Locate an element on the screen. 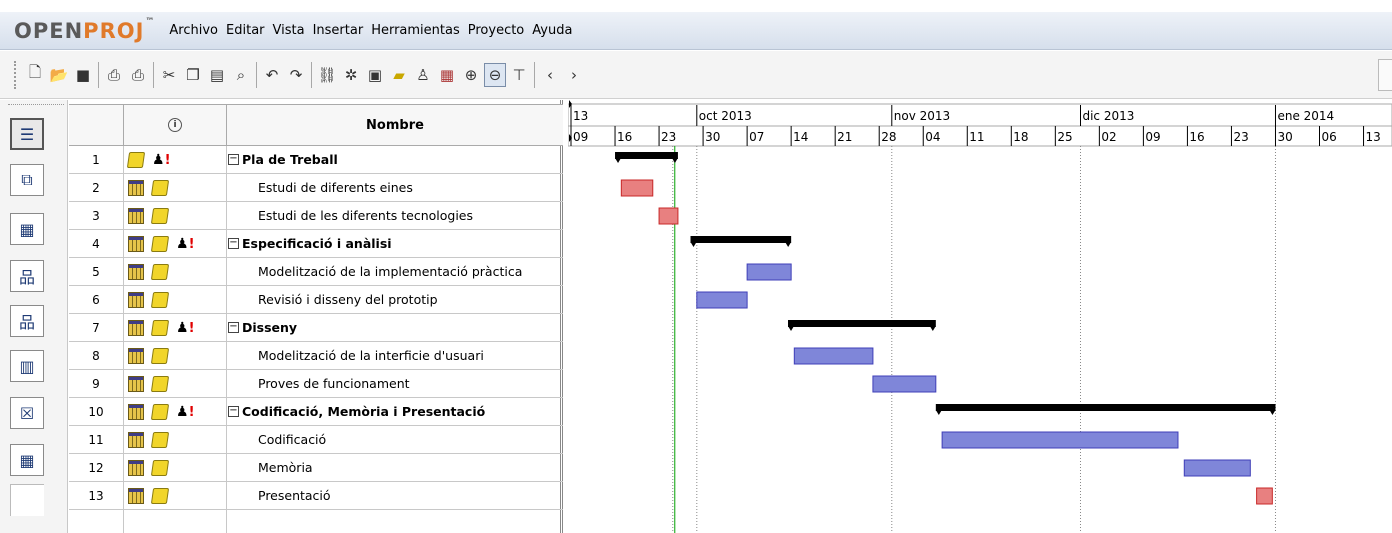 This screenshot has height=533, width=1392. task-name: Estudi de les diferents tecnologies is located at coordinates (395, 215).